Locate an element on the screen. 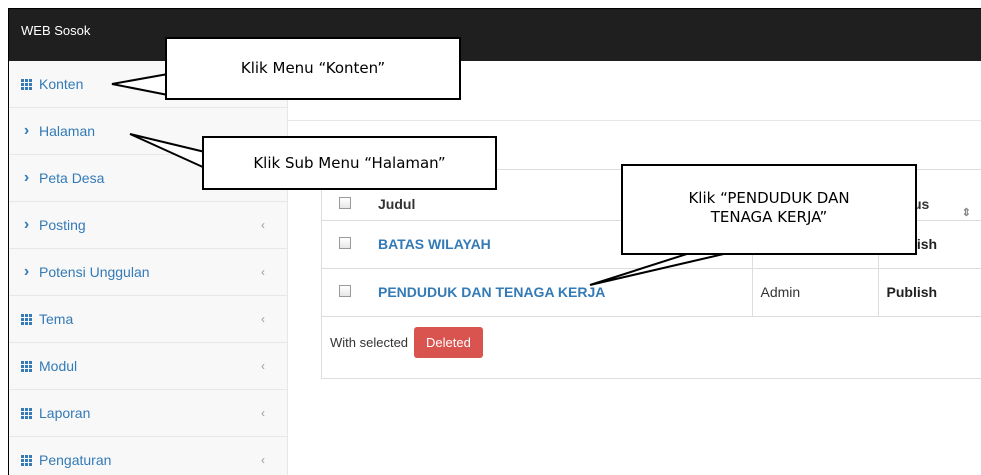 The width and height of the screenshot is (981, 475). callout-penduduk: Klik “PENDUDUK DAN TENAGA KERJA” is located at coordinates (769, 209).